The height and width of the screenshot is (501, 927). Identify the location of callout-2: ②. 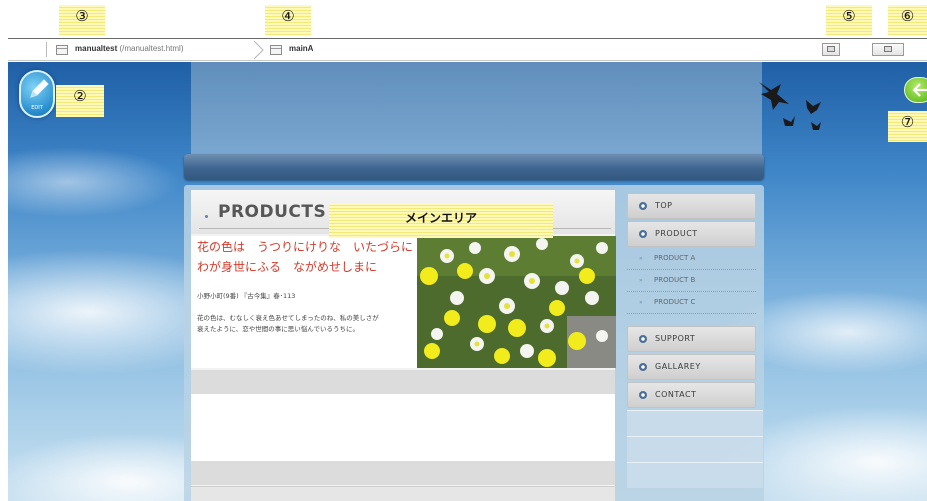
(80, 101).